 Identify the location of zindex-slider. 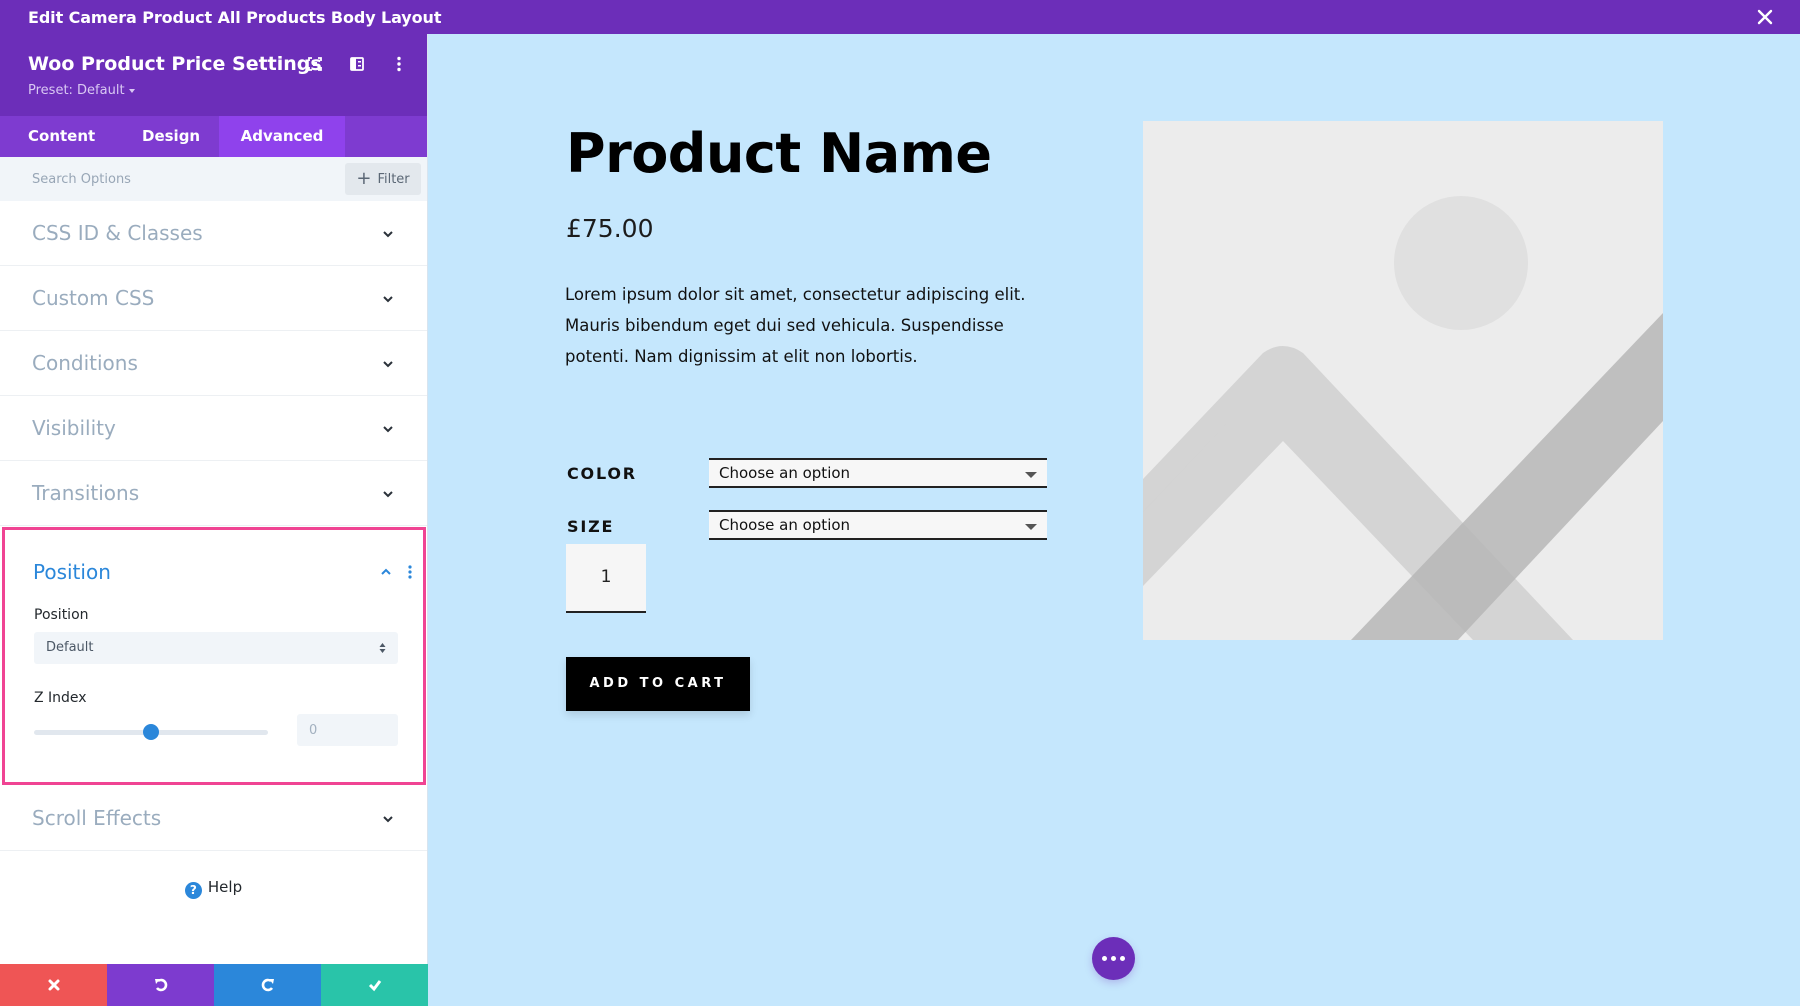
(151, 732).